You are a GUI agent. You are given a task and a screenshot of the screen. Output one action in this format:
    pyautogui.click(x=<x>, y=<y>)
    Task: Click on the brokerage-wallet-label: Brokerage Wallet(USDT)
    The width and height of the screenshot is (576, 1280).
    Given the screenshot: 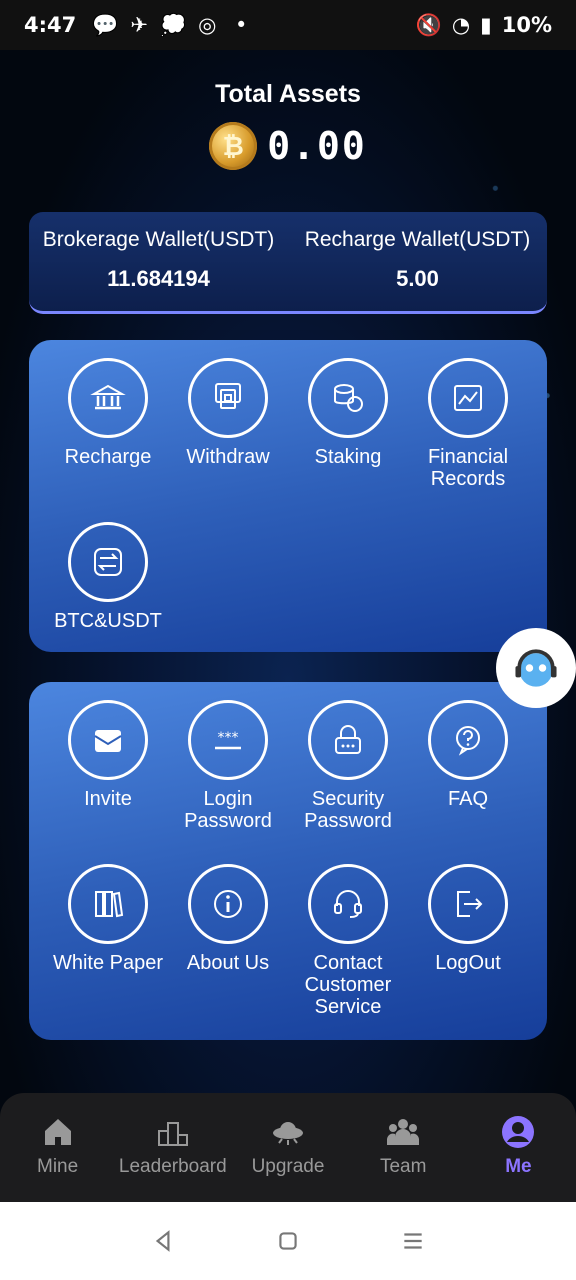 What is the action you would take?
    pyautogui.click(x=158, y=239)
    